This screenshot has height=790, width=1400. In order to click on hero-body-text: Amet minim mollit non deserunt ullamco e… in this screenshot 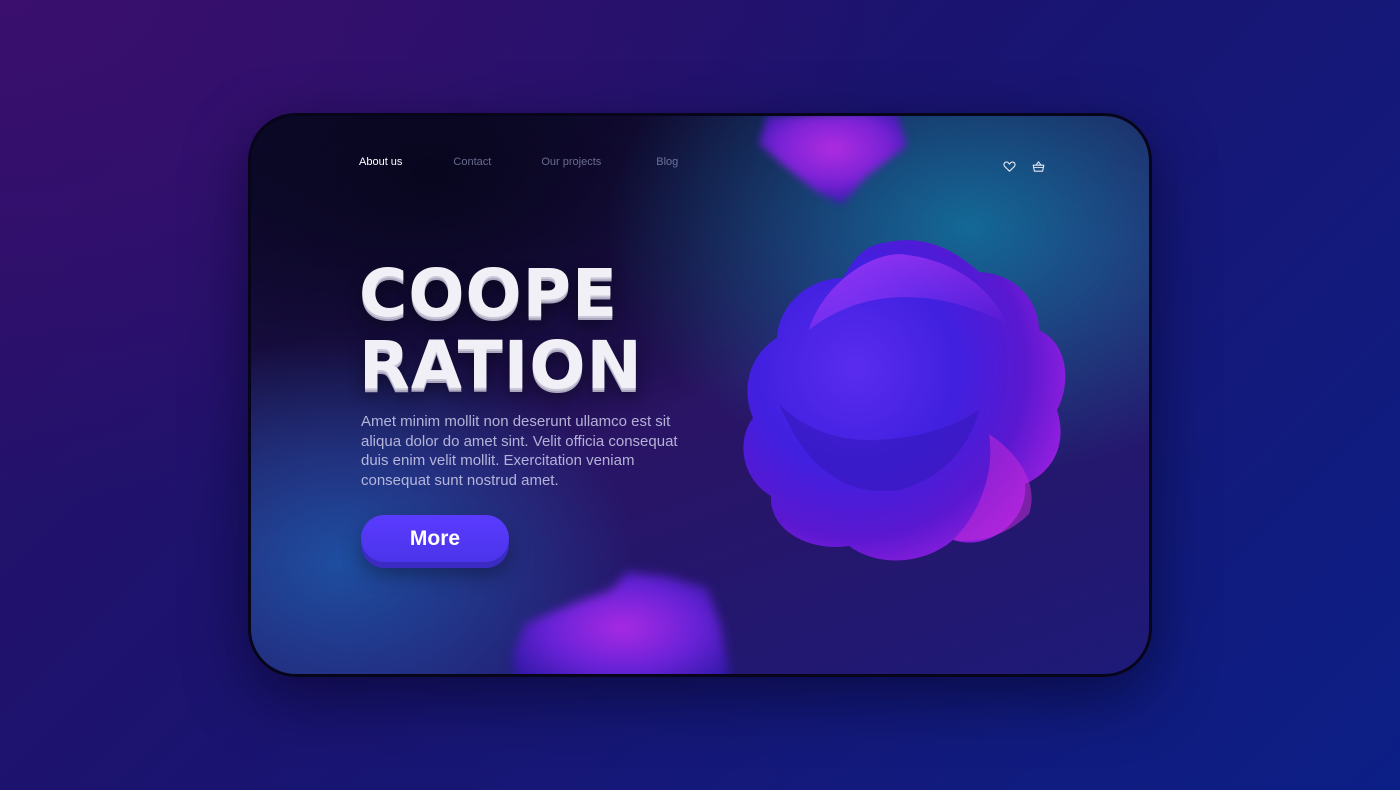, I will do `click(519, 451)`.